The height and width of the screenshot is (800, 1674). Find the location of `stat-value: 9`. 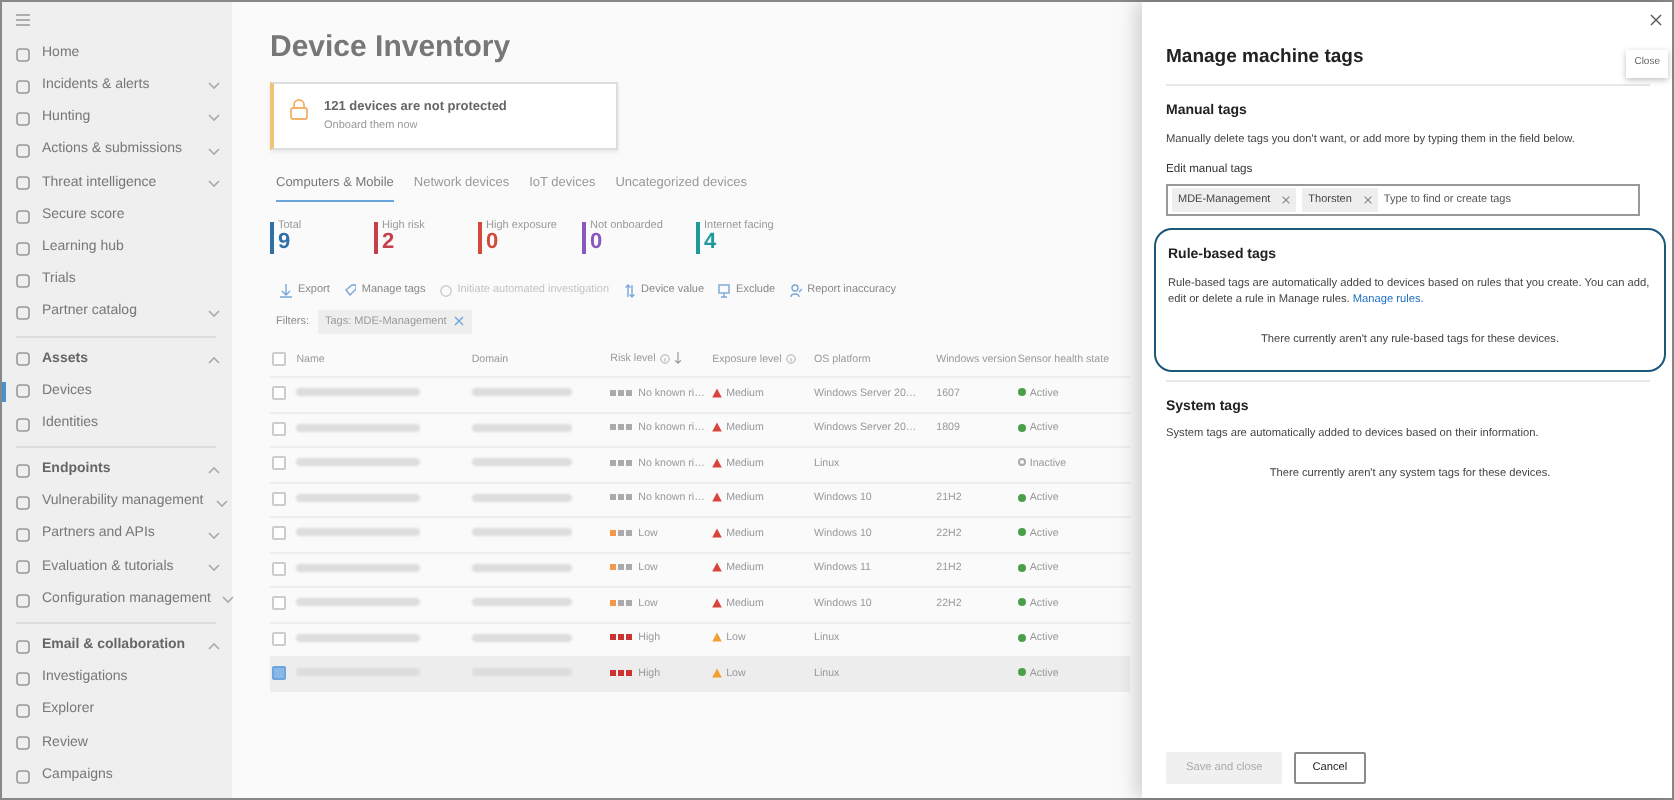

stat-value: 9 is located at coordinates (285, 243).